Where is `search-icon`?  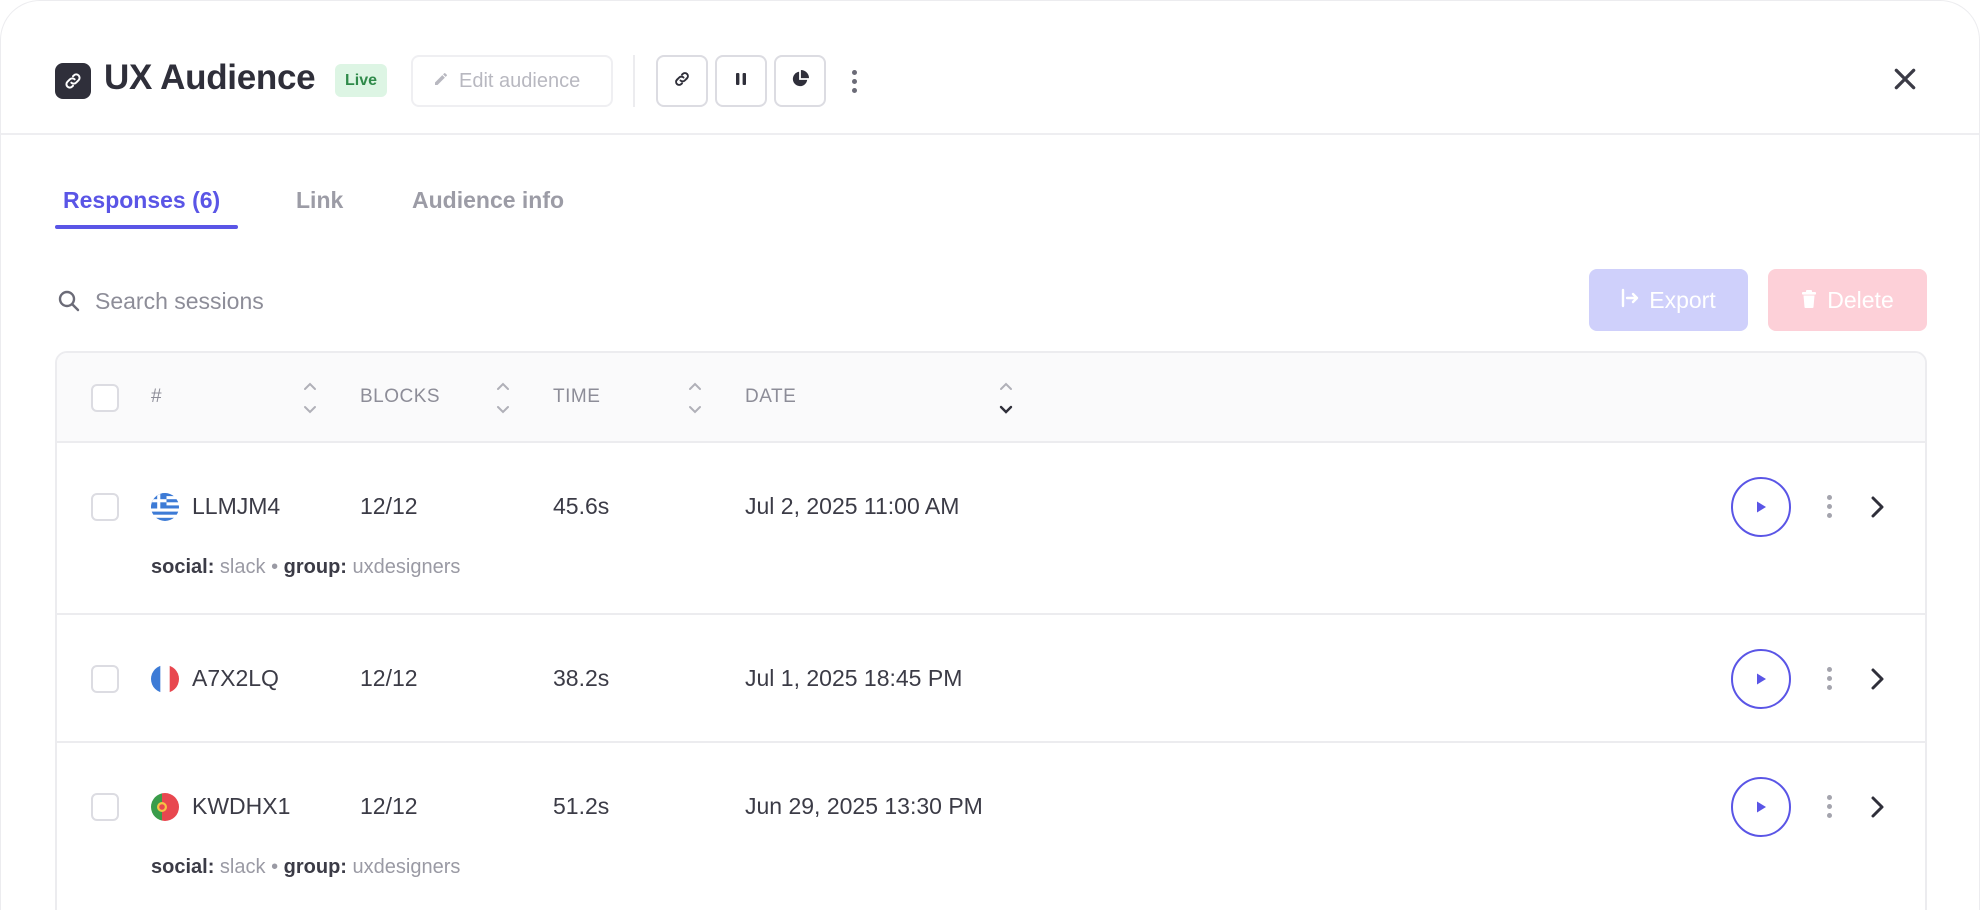
search-icon is located at coordinates (69, 301).